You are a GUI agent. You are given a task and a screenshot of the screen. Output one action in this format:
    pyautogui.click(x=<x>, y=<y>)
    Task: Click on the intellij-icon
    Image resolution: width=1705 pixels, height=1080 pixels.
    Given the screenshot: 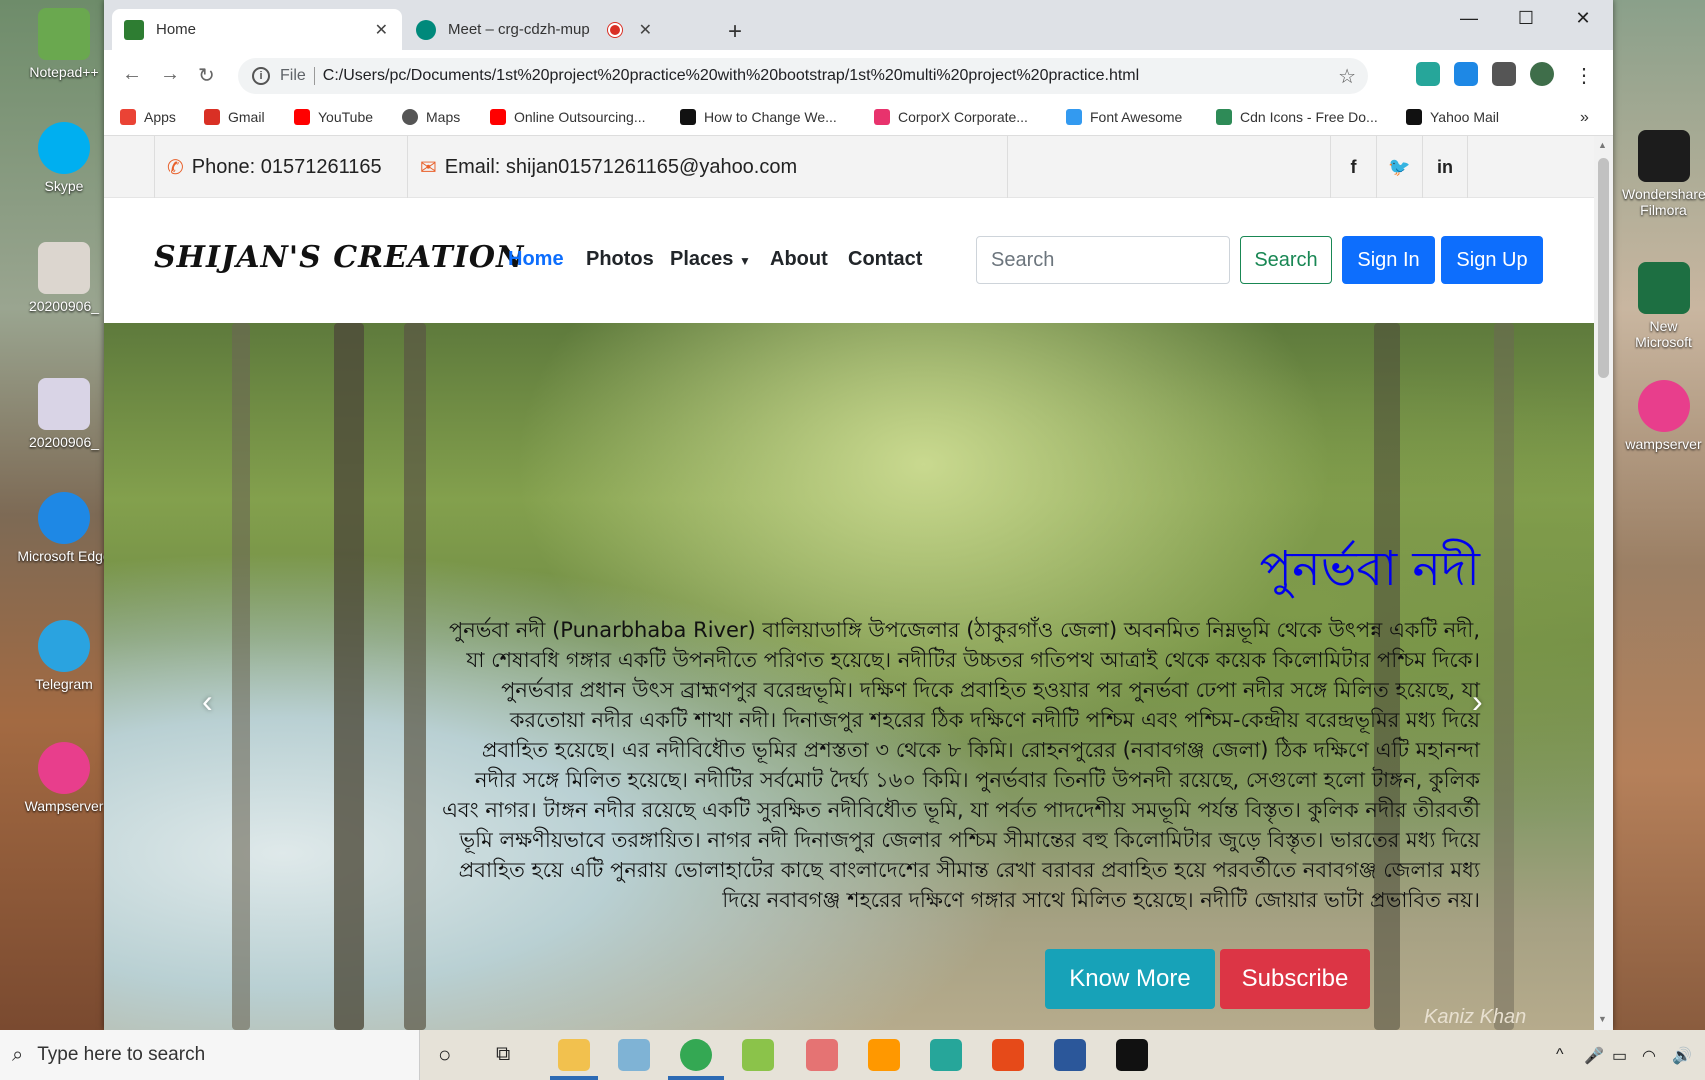 What is the action you would take?
    pyautogui.click(x=1132, y=1055)
    